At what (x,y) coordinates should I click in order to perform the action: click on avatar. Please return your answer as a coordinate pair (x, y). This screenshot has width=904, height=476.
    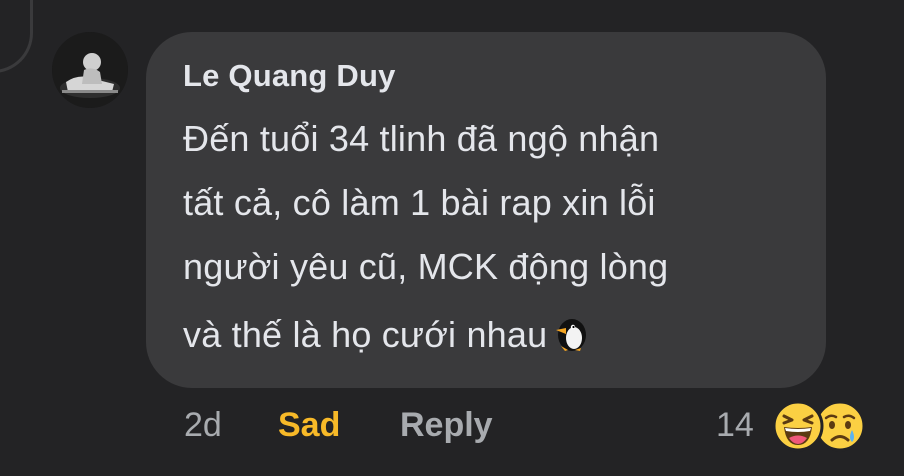
    Looking at the image, I should click on (90, 70).